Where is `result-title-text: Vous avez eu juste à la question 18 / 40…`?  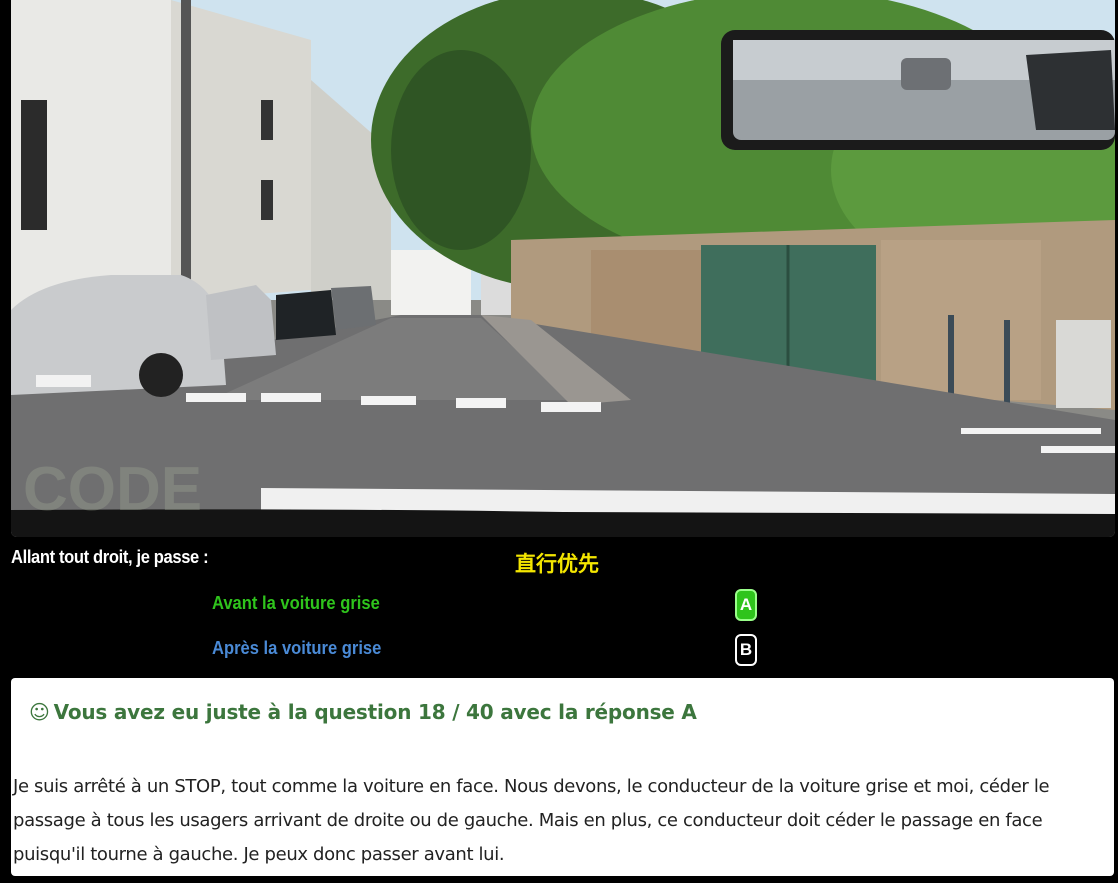 result-title-text: Vous avez eu juste à la question 18 / 40… is located at coordinates (375, 712).